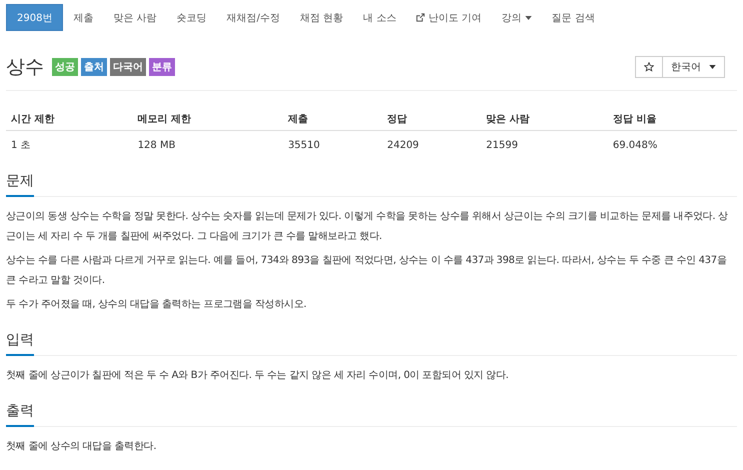 The width and height of the screenshot is (743, 470). Describe the element at coordinates (432, 143) in the screenshot. I see `table-cell: 24209` at that location.